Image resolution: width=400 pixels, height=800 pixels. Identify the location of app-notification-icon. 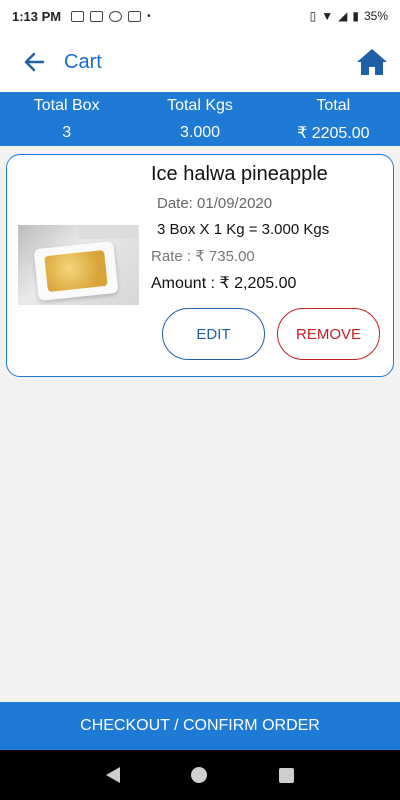
(116, 16).